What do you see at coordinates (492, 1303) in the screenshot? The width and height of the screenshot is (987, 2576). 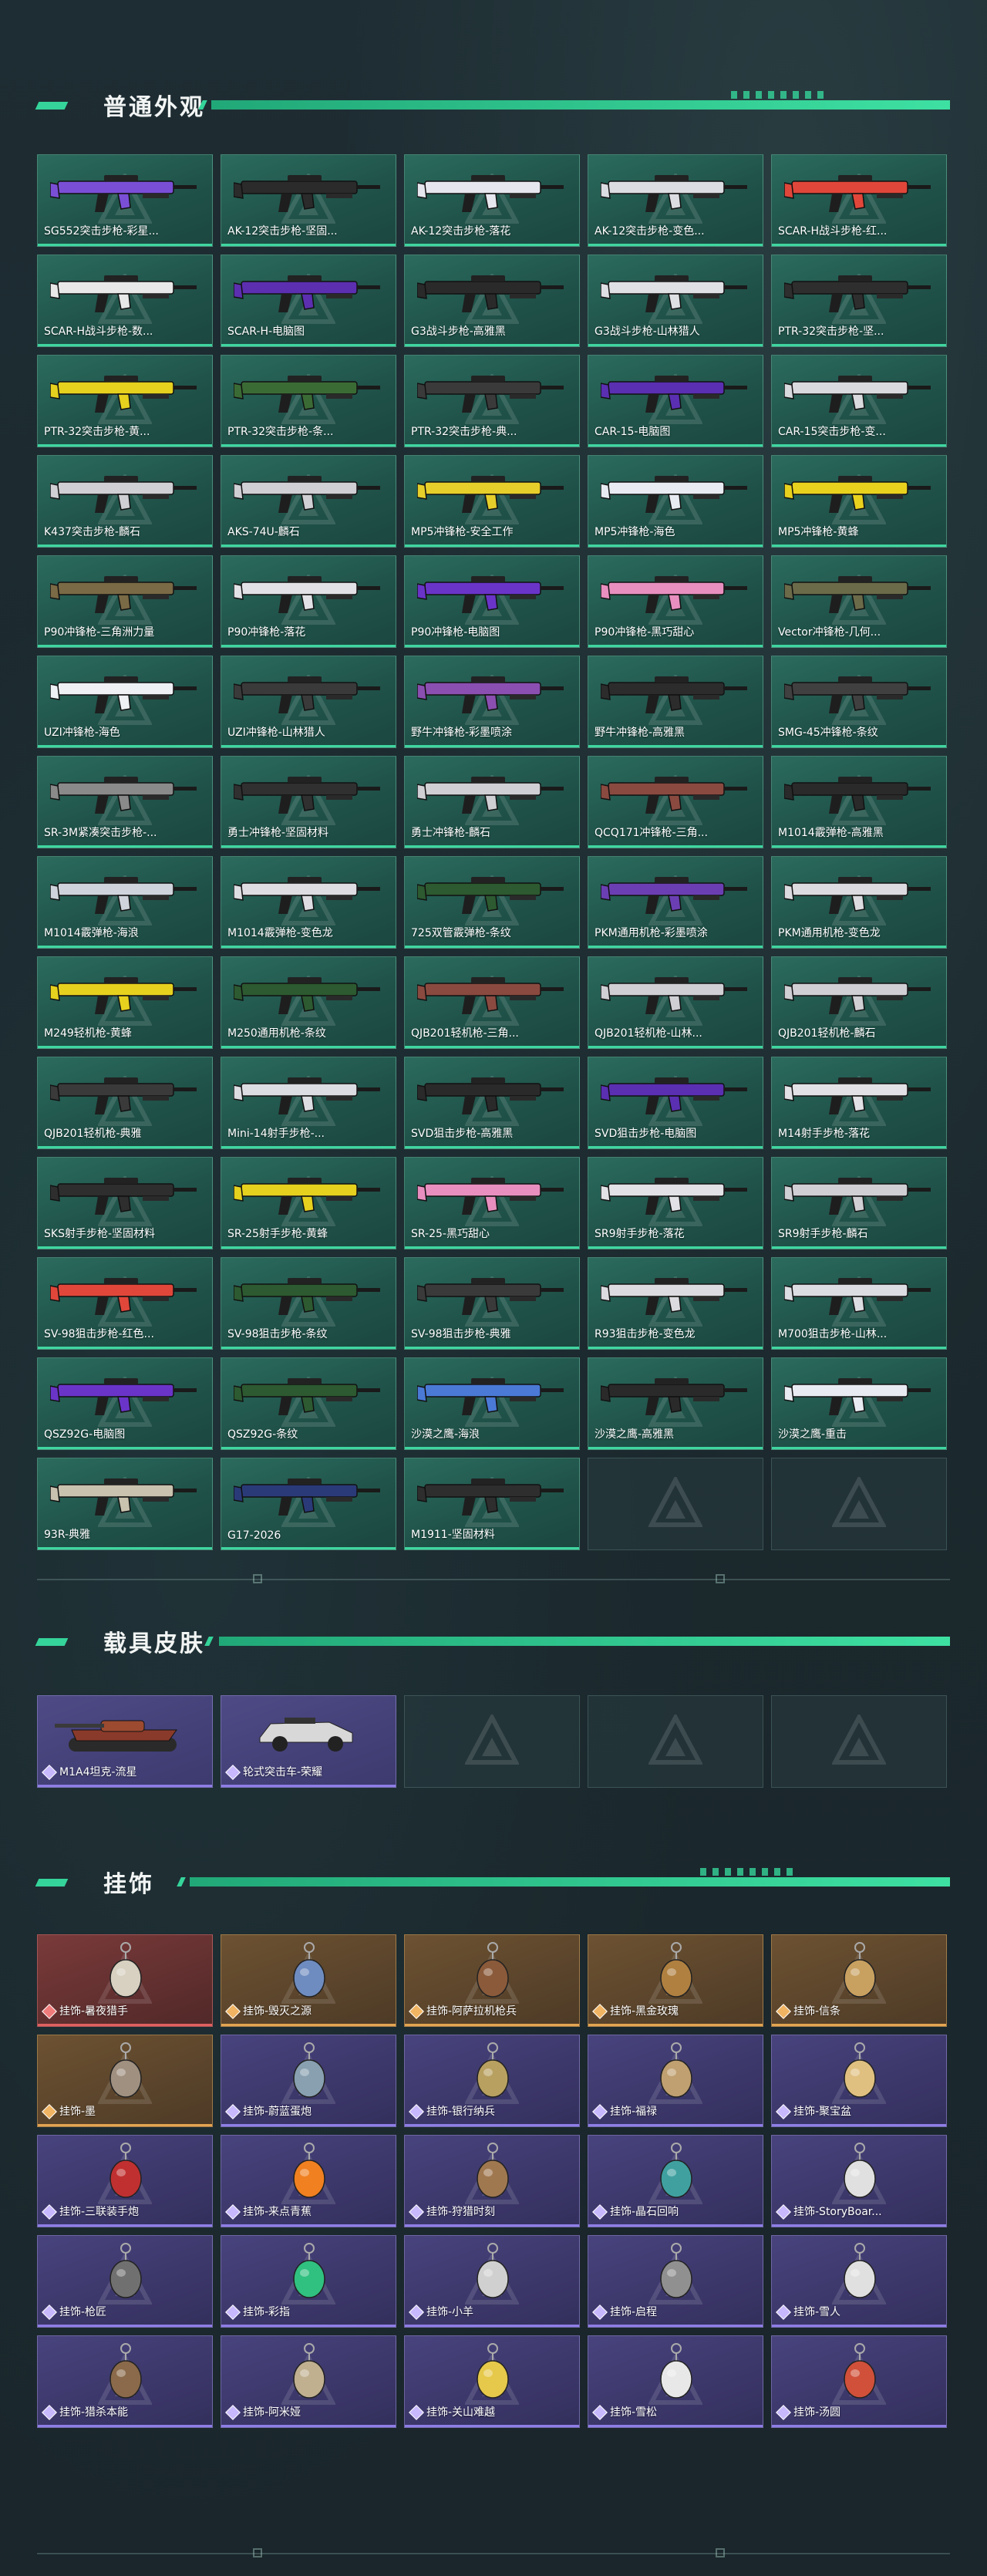 I see `weapon-card: SV-98狙击步枪-典雅` at bounding box center [492, 1303].